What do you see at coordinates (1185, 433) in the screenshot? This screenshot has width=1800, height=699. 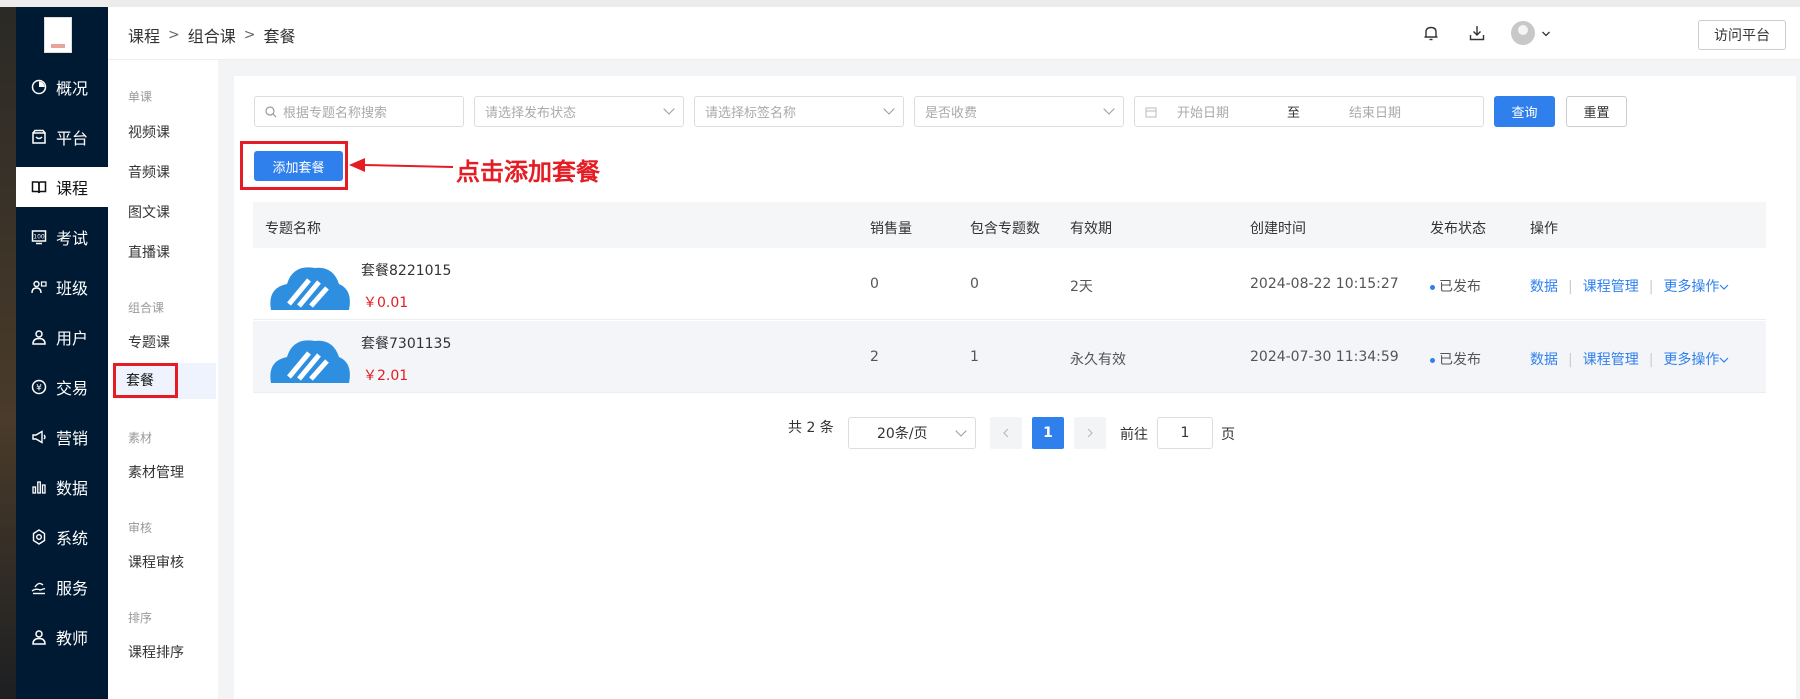 I see `goto-page-input: 1` at bounding box center [1185, 433].